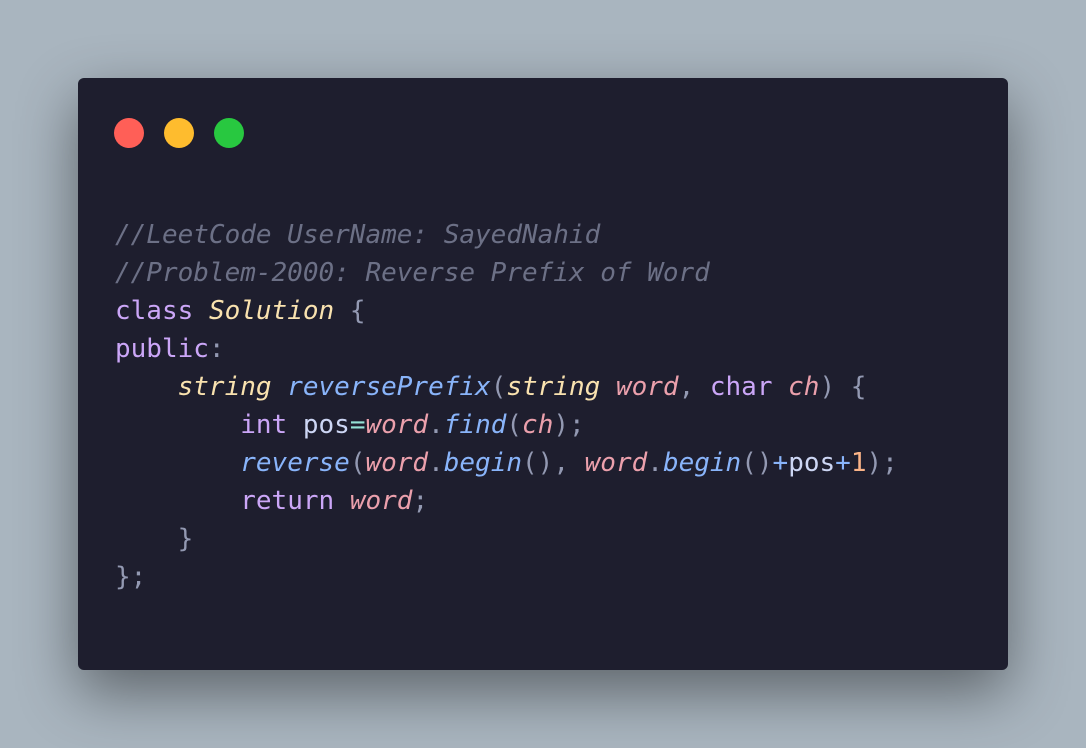 Image resolution: width=1086 pixels, height=748 pixels. What do you see at coordinates (162, 349) in the screenshot?
I see `code-token: public` at bounding box center [162, 349].